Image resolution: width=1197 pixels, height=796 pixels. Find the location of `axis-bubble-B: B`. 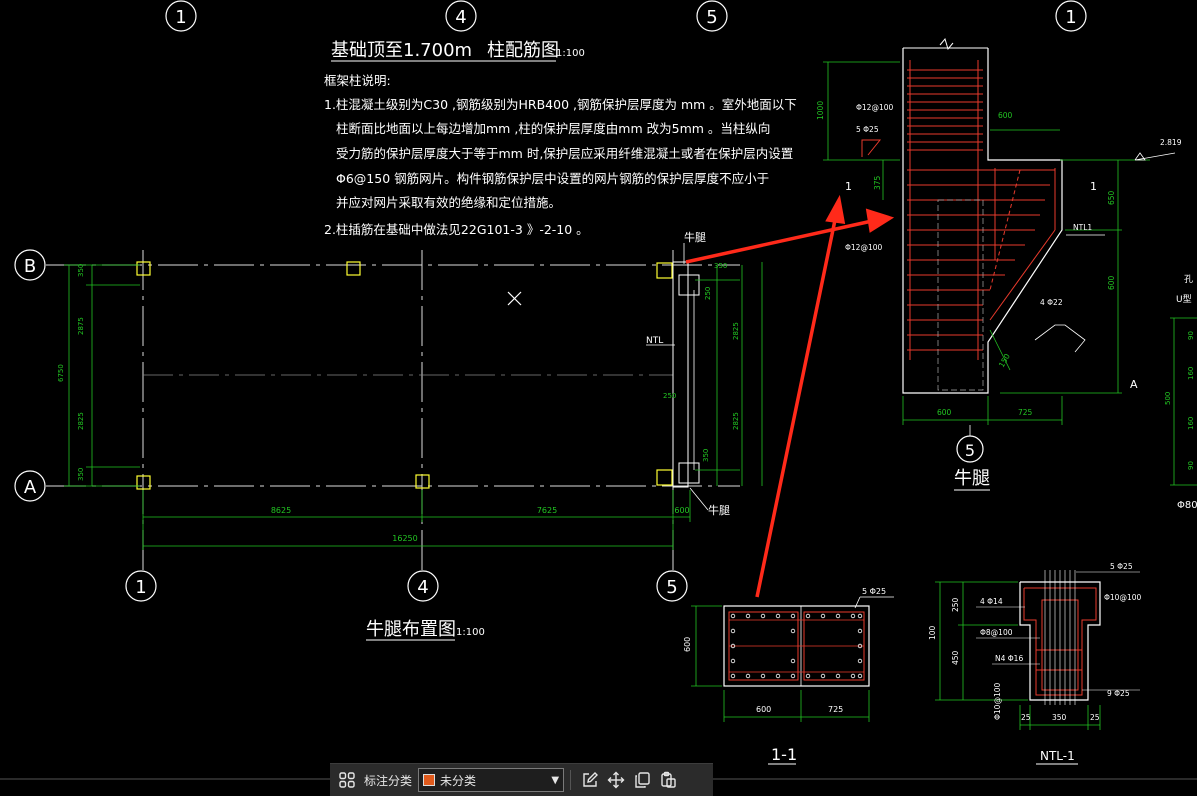

axis-bubble-B: B is located at coordinates (30, 265).